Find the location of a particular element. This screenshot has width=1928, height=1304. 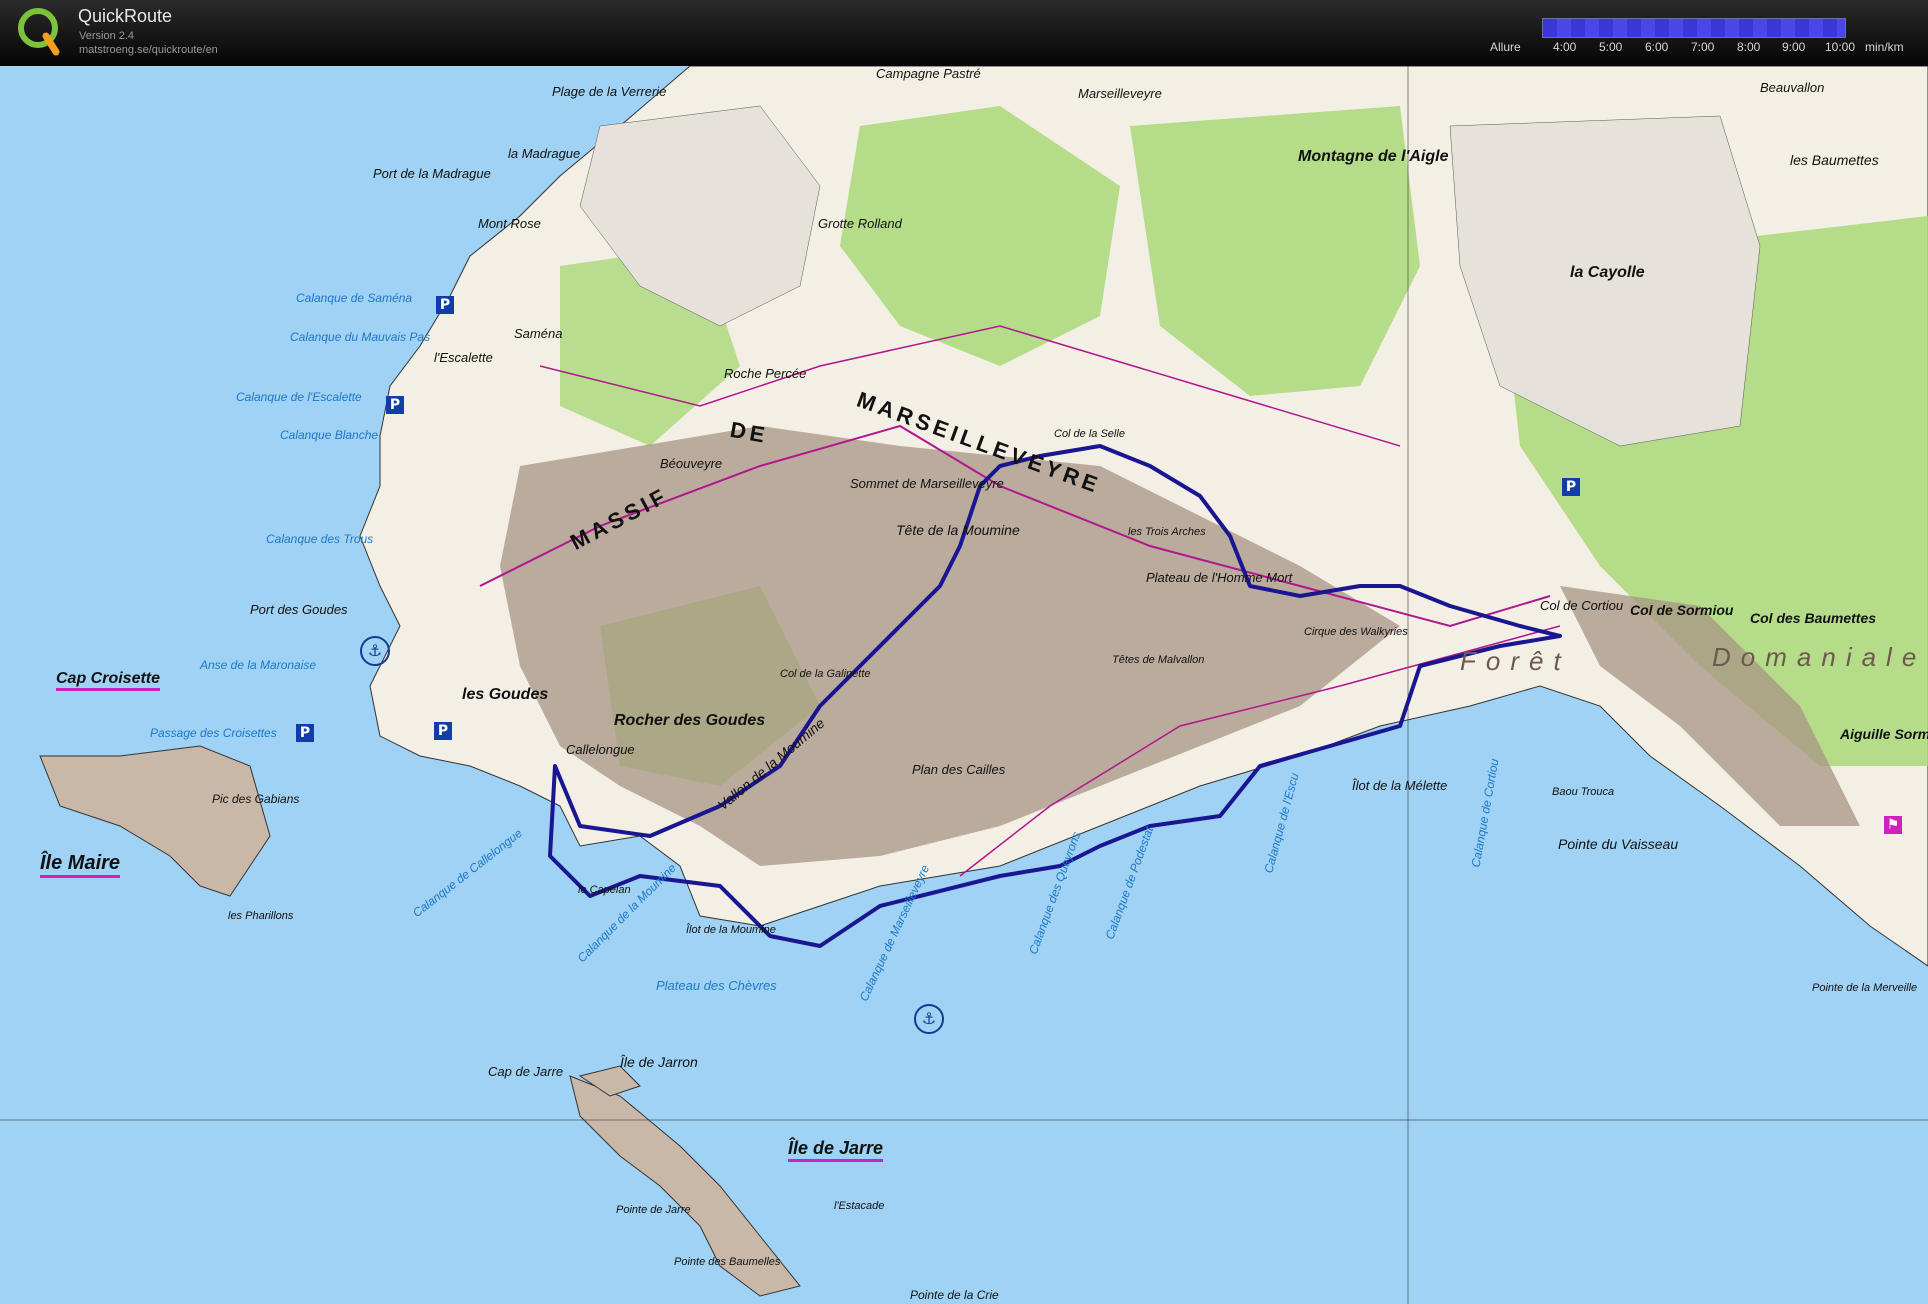

pace-color-scale is located at coordinates (1694, 28).